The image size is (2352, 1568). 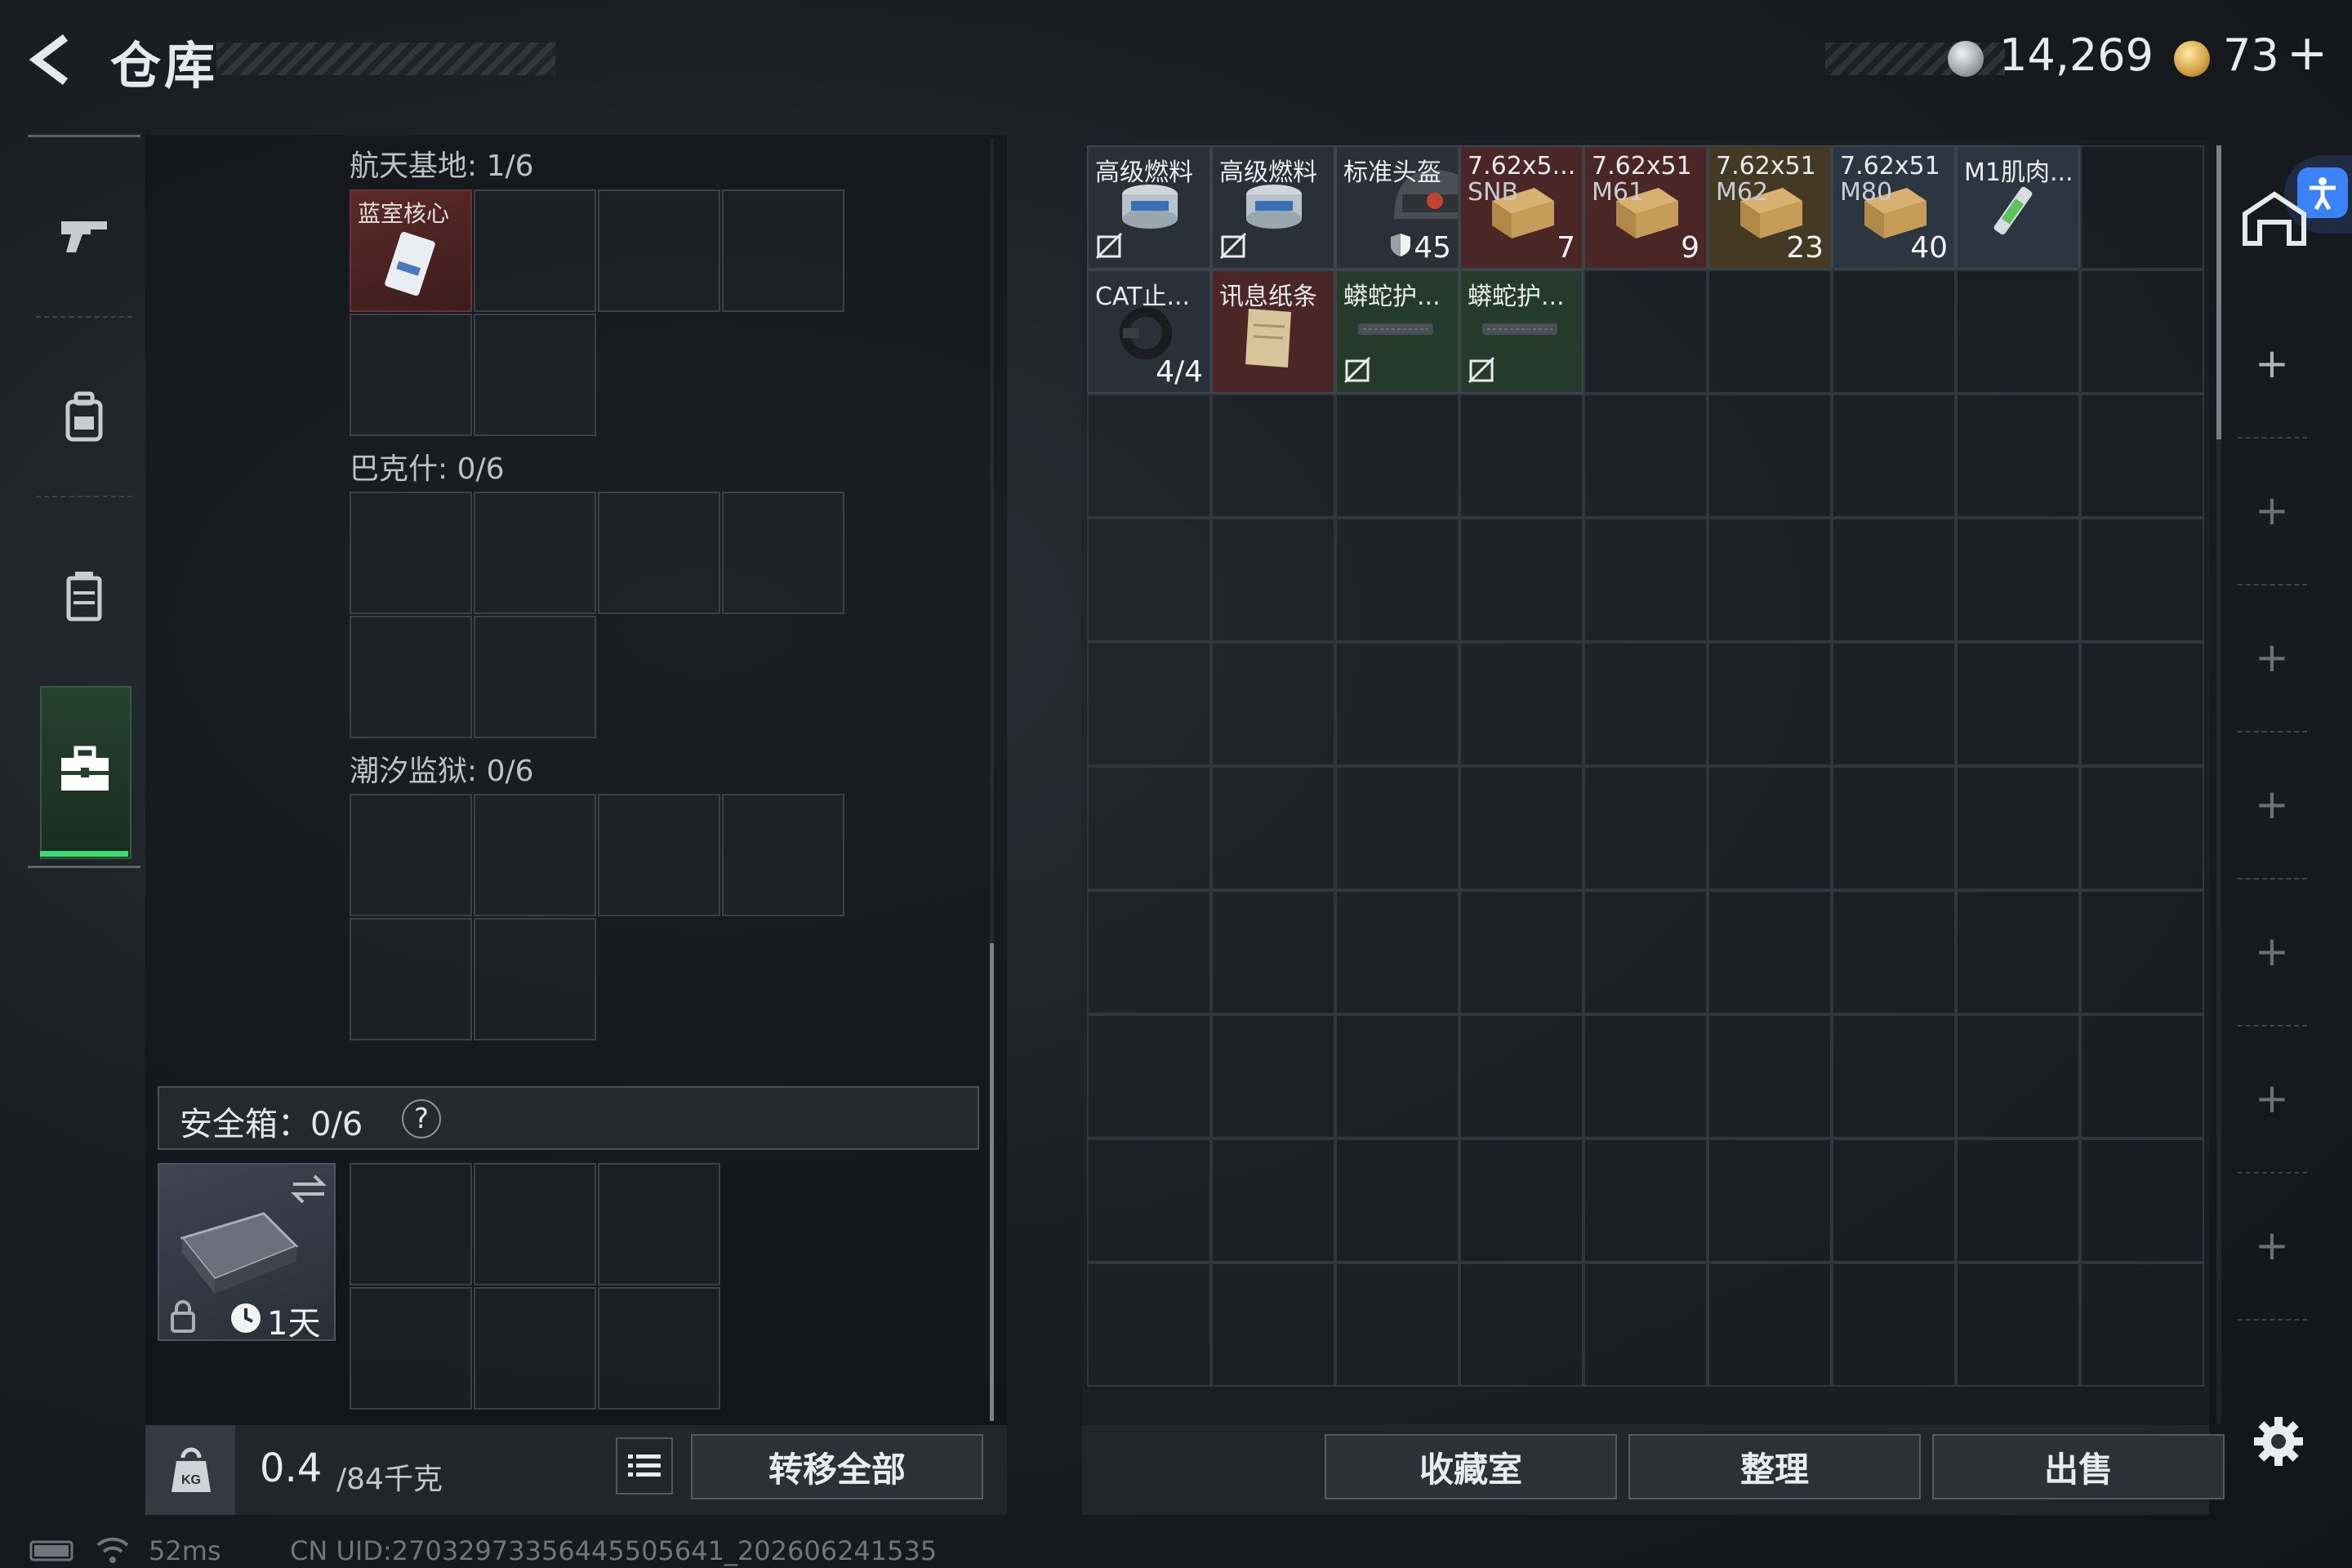 I want to click on safe-box-help-button: ?, so click(x=421, y=1118).